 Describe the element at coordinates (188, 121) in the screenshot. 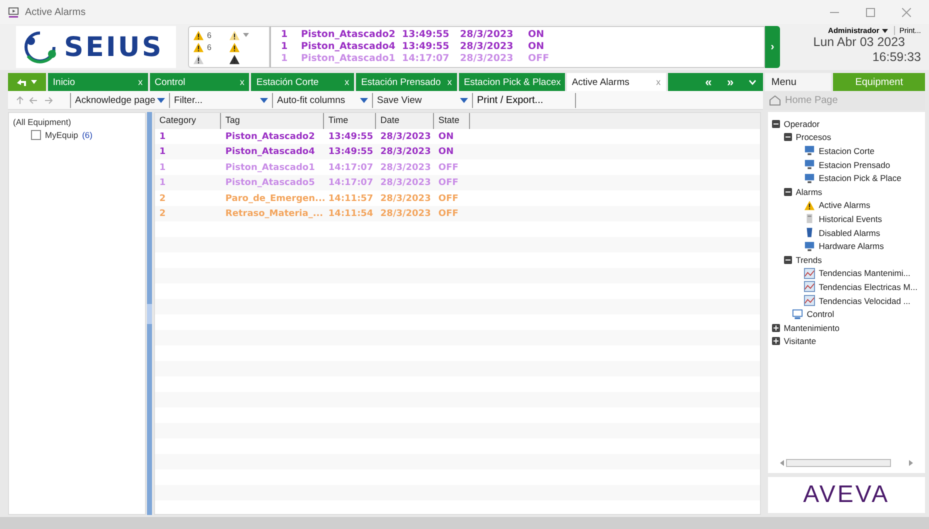

I see `column-header: Category` at that location.